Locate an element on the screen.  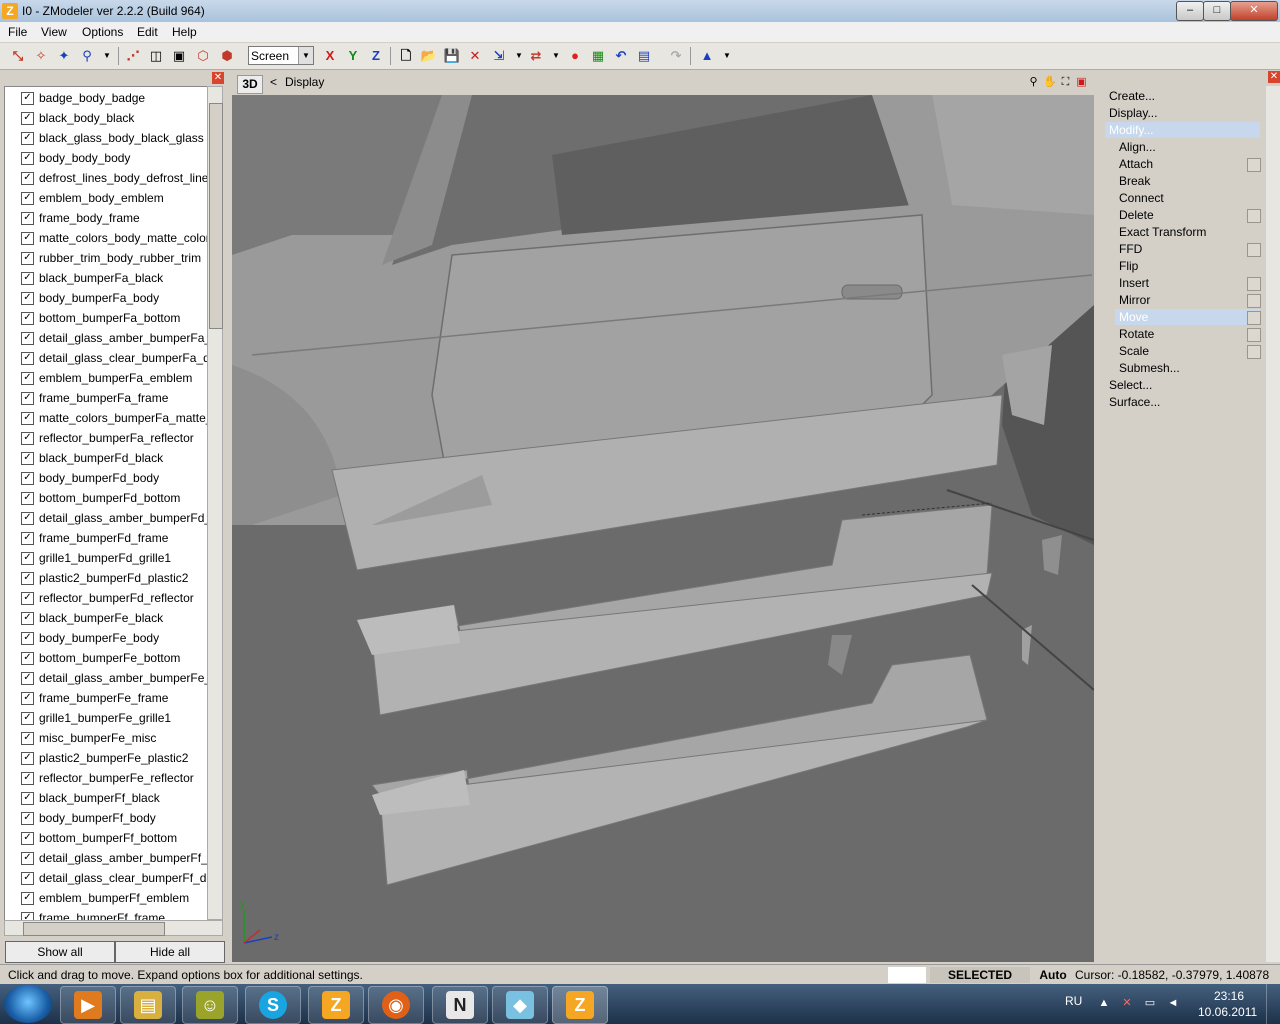
object-list-item: ✓ bottom_bumperFd_bottom is located at coordinates (114, 498).